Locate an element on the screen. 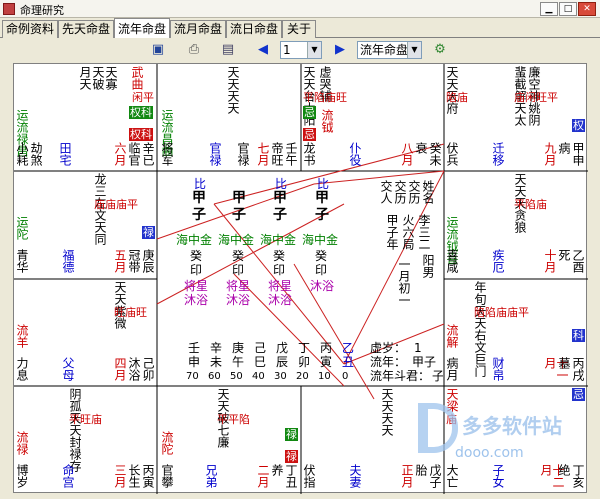 The height and width of the screenshot is (499, 600). palace-name: 福德 is located at coordinates (68, 261).